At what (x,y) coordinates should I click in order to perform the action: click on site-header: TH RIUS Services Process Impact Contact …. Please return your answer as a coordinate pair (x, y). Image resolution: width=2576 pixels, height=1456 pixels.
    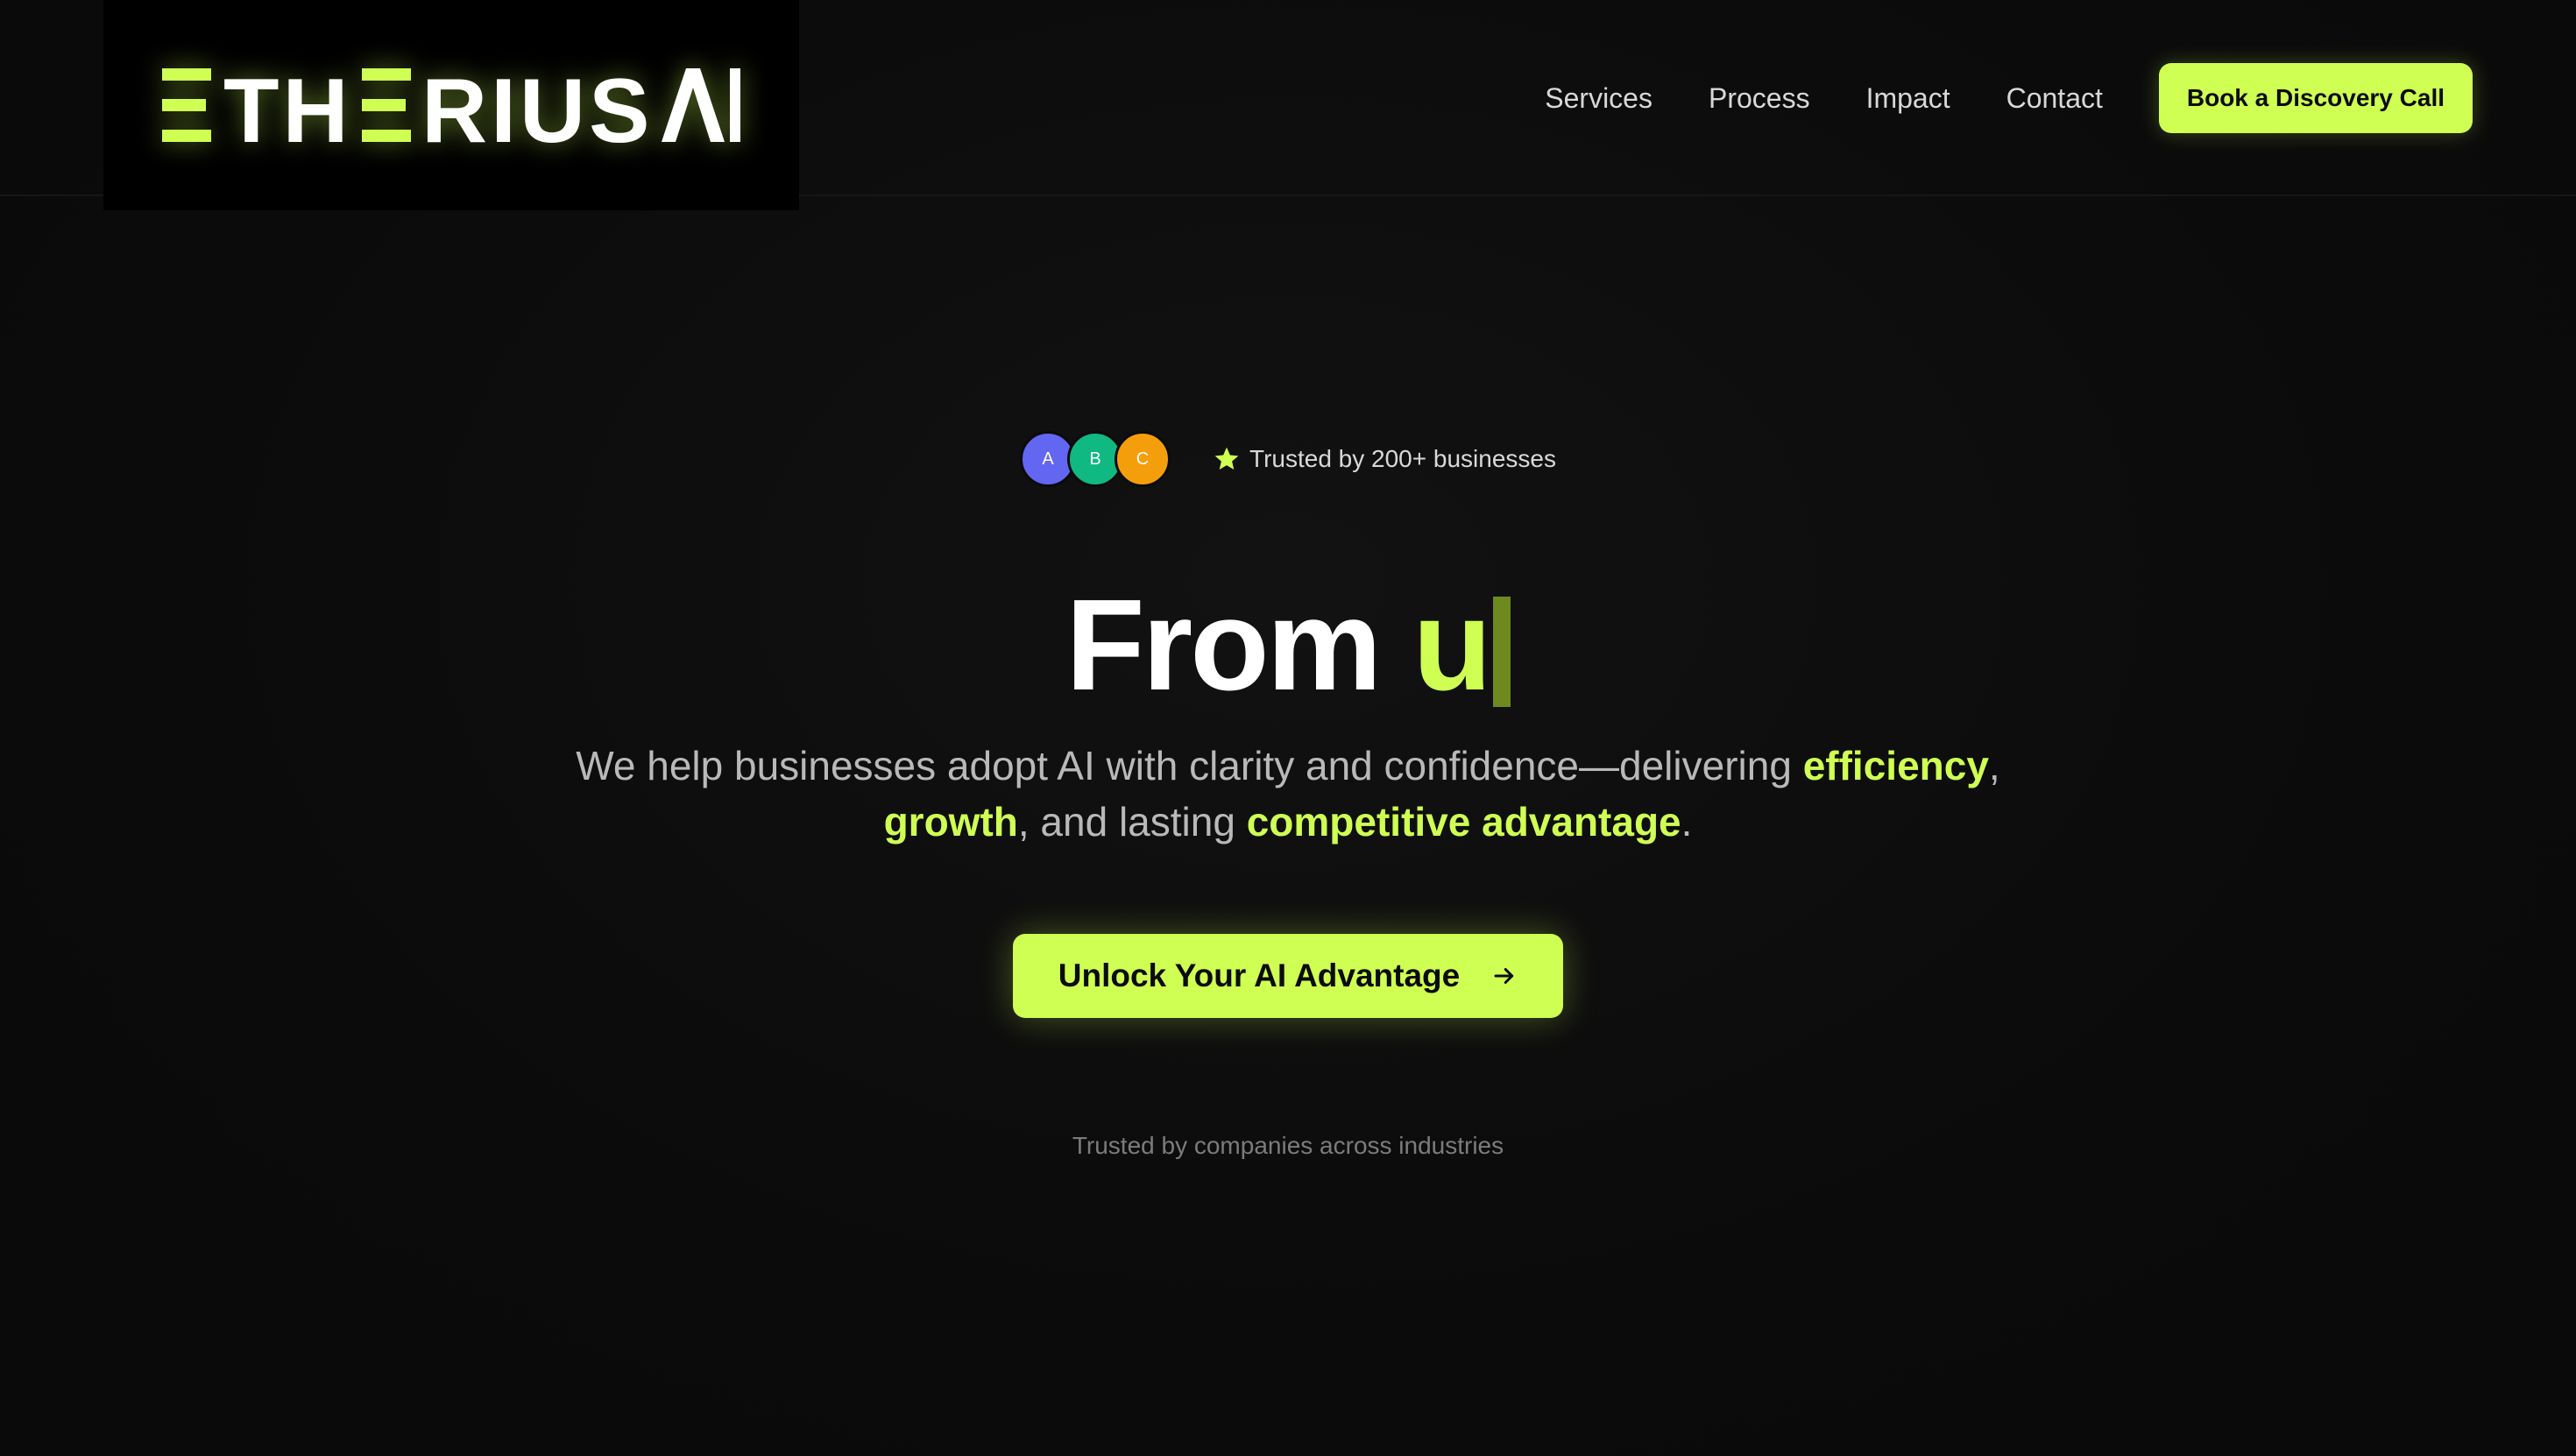
    Looking at the image, I should click on (1288, 105).